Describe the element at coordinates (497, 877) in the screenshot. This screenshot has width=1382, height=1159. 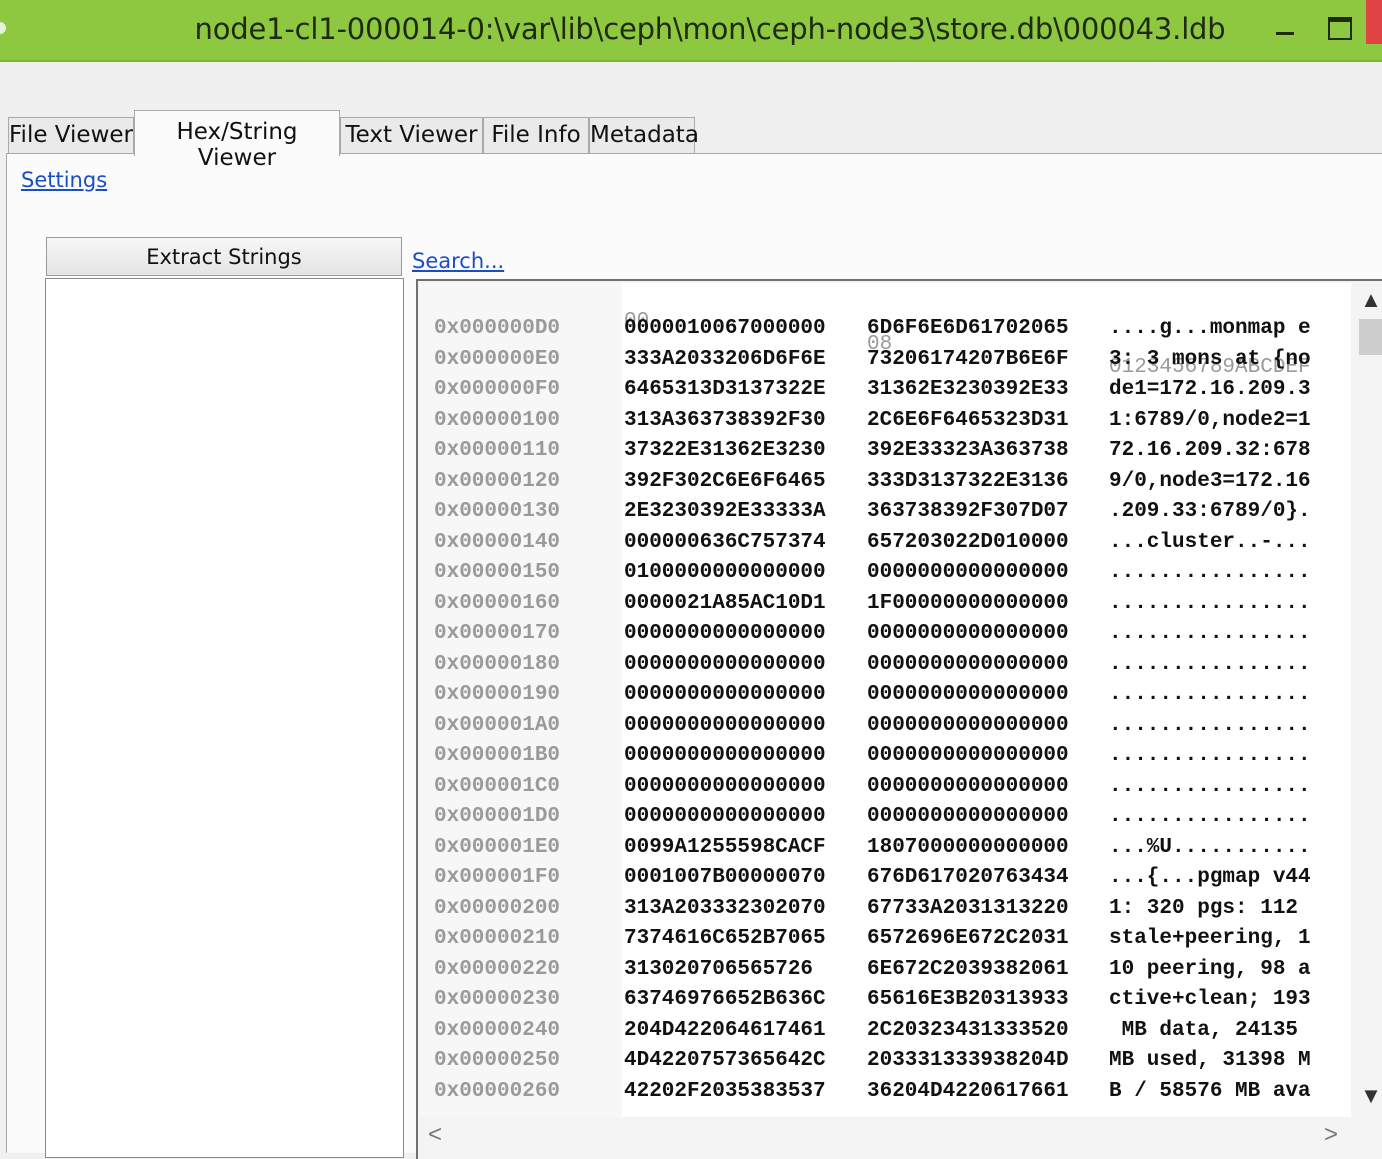
I see `hex-offset: 0x000001F0` at that location.